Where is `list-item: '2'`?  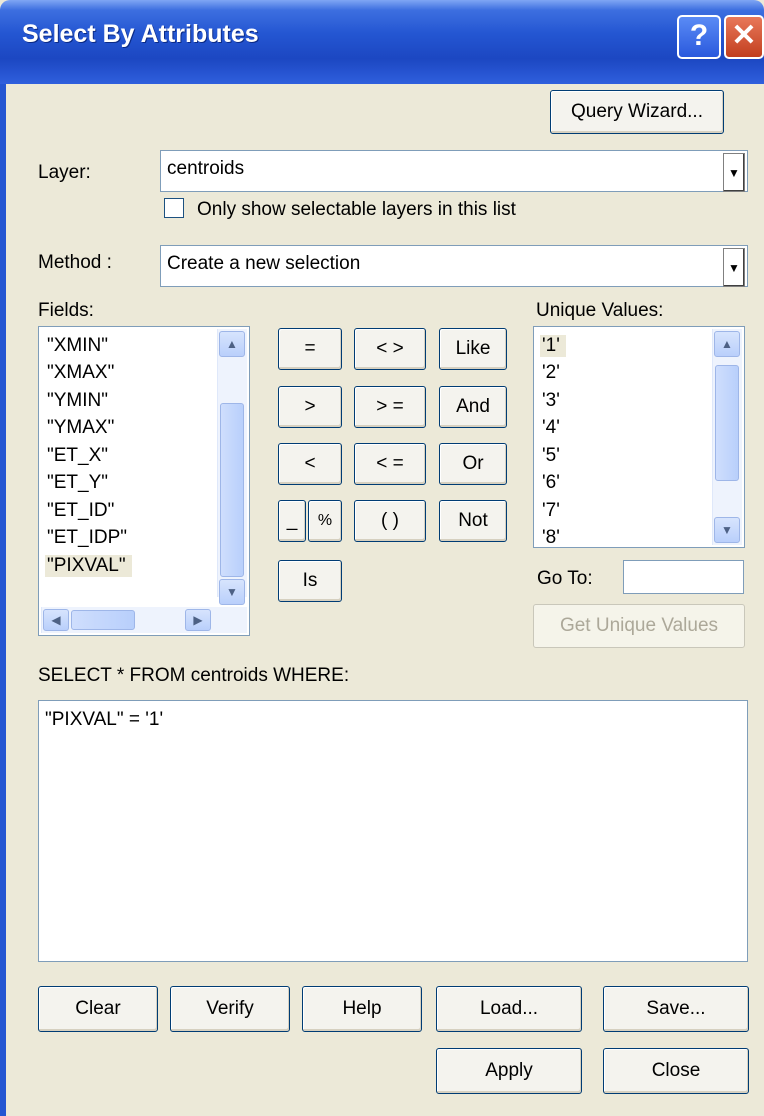
list-item: '2' is located at coordinates (551, 373).